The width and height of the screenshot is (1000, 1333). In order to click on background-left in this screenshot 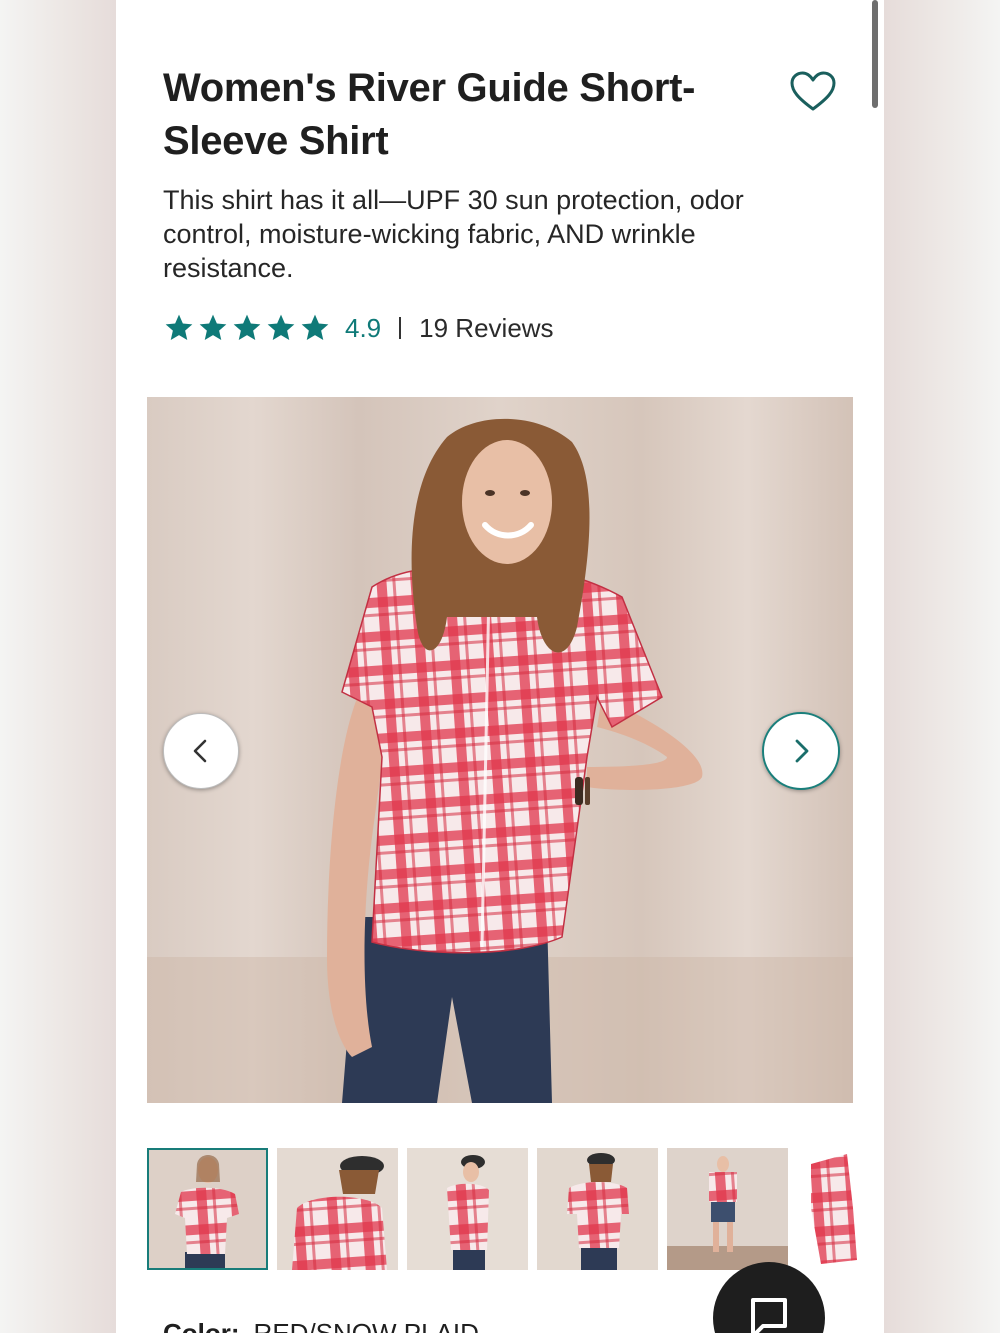, I will do `click(58, 666)`.